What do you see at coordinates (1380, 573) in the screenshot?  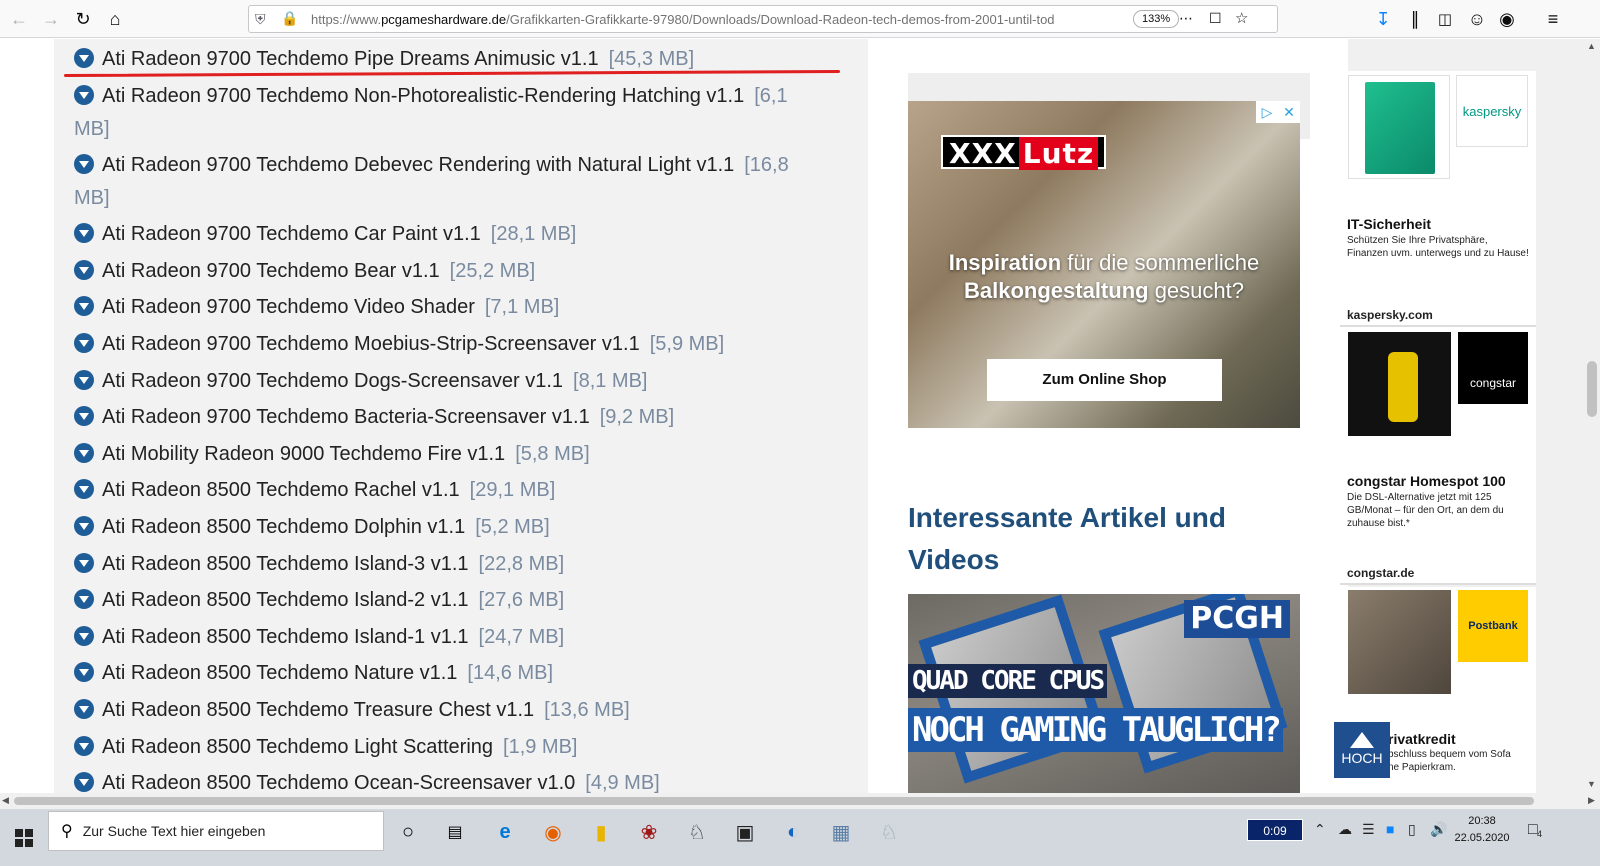 I see `congstar-source: congstar.de` at bounding box center [1380, 573].